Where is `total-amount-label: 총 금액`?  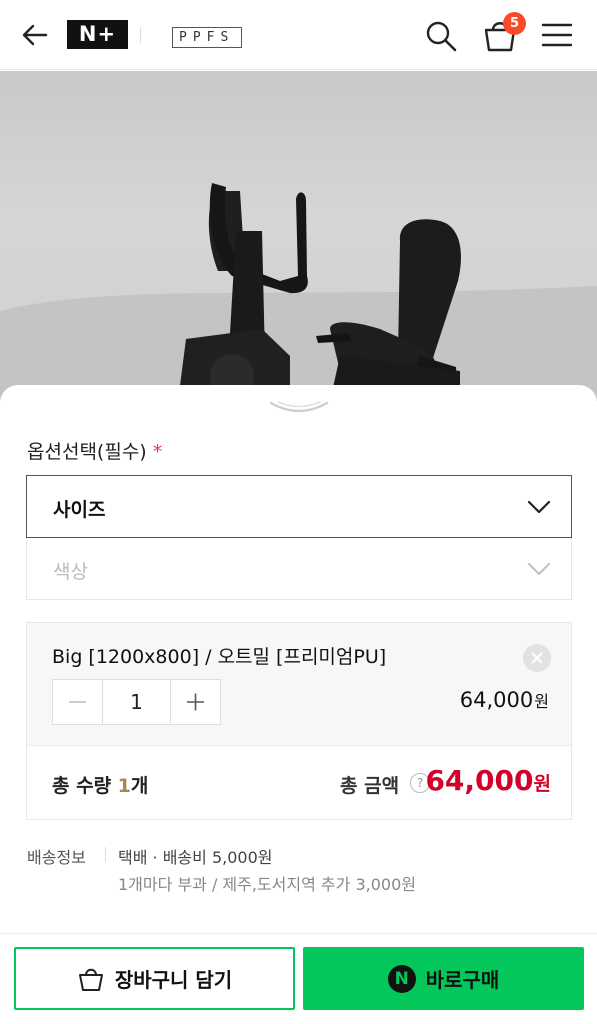
total-amount-label: 총 금액 is located at coordinates (370, 786).